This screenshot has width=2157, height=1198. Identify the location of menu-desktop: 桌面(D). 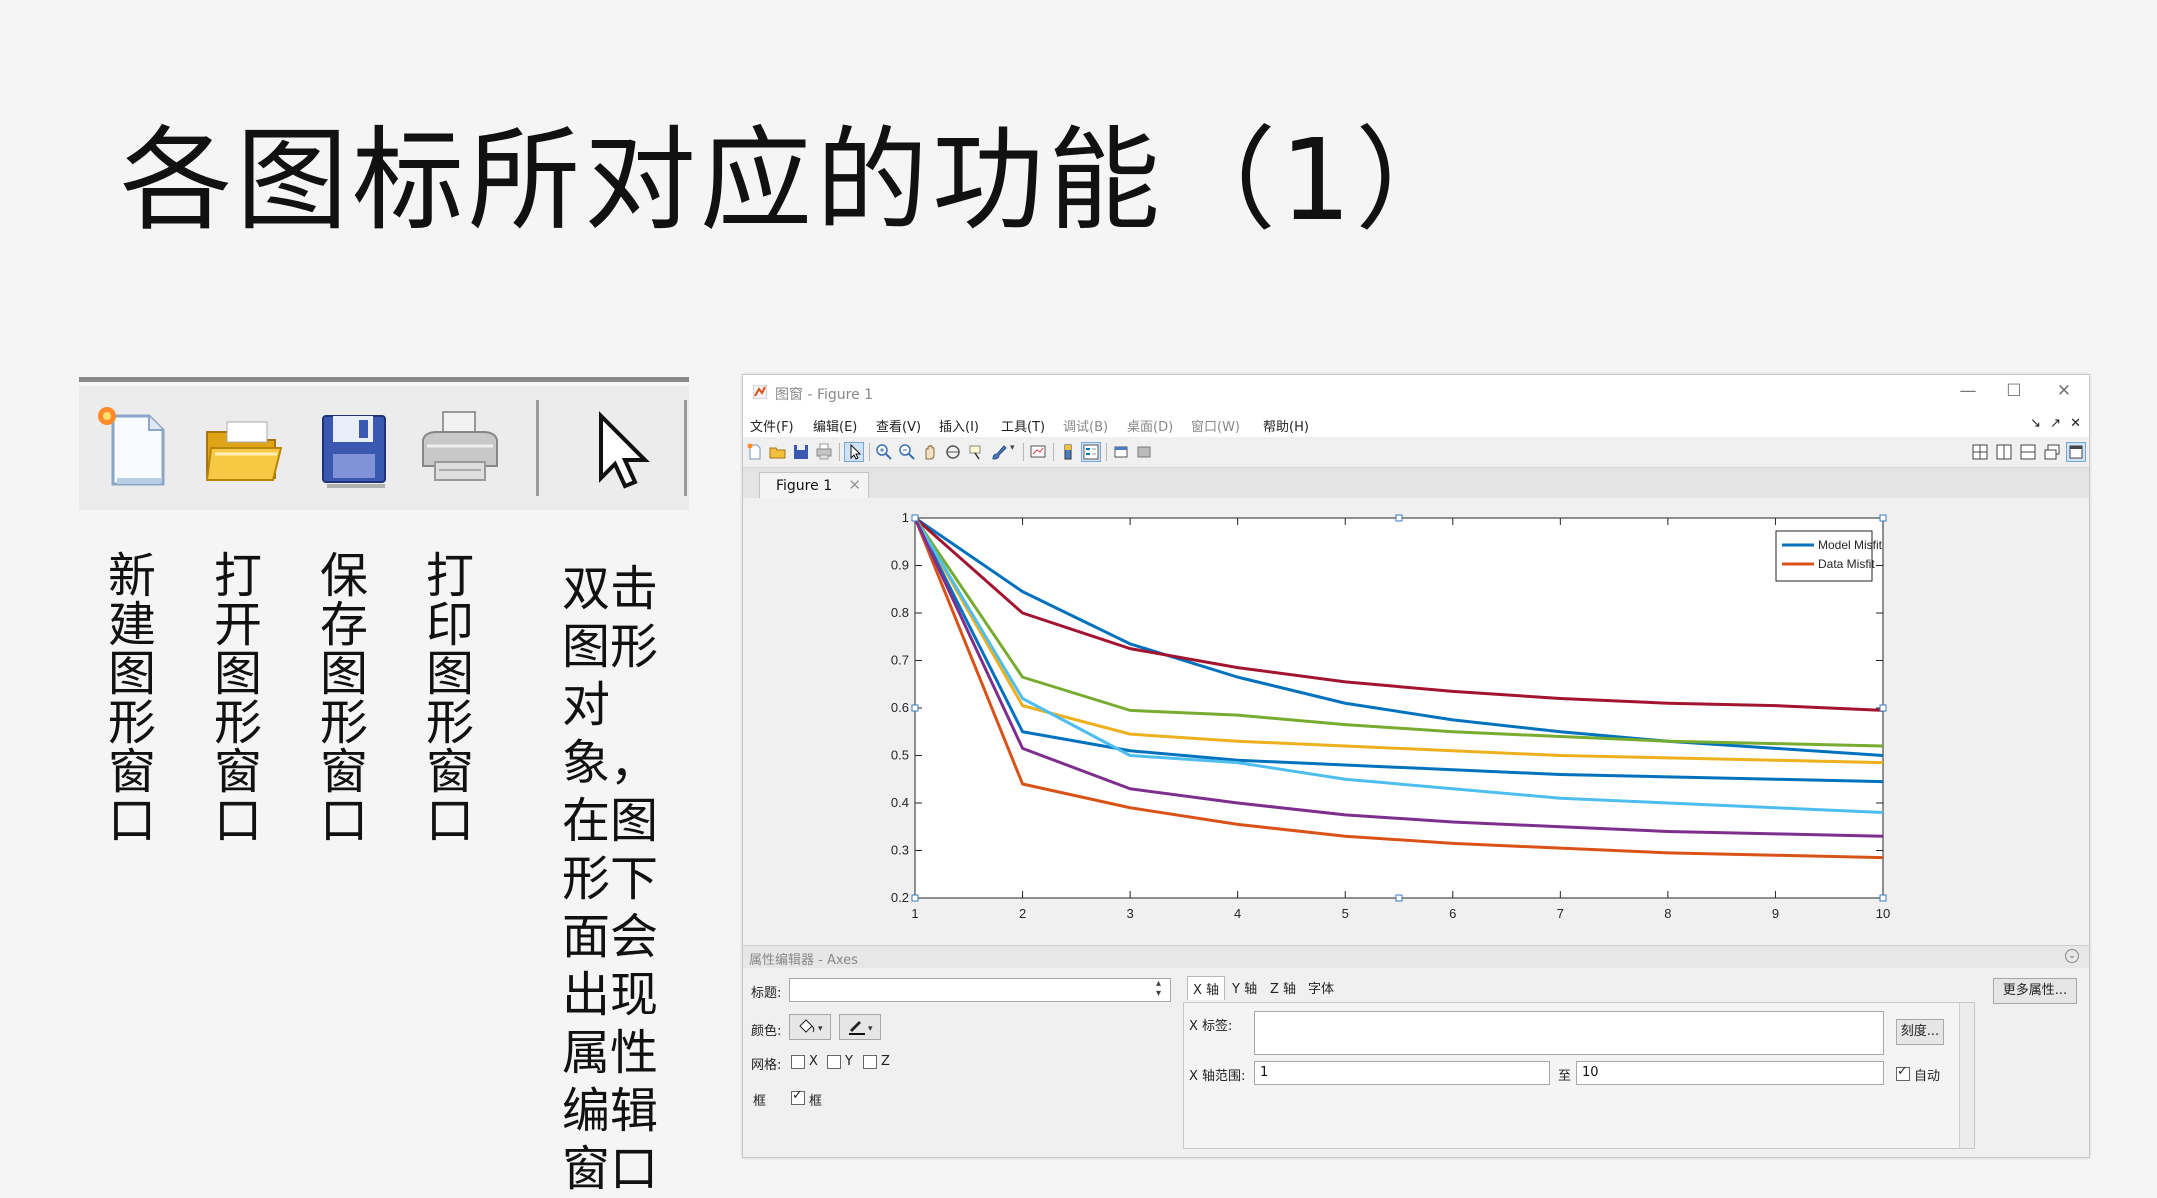
(1150, 425).